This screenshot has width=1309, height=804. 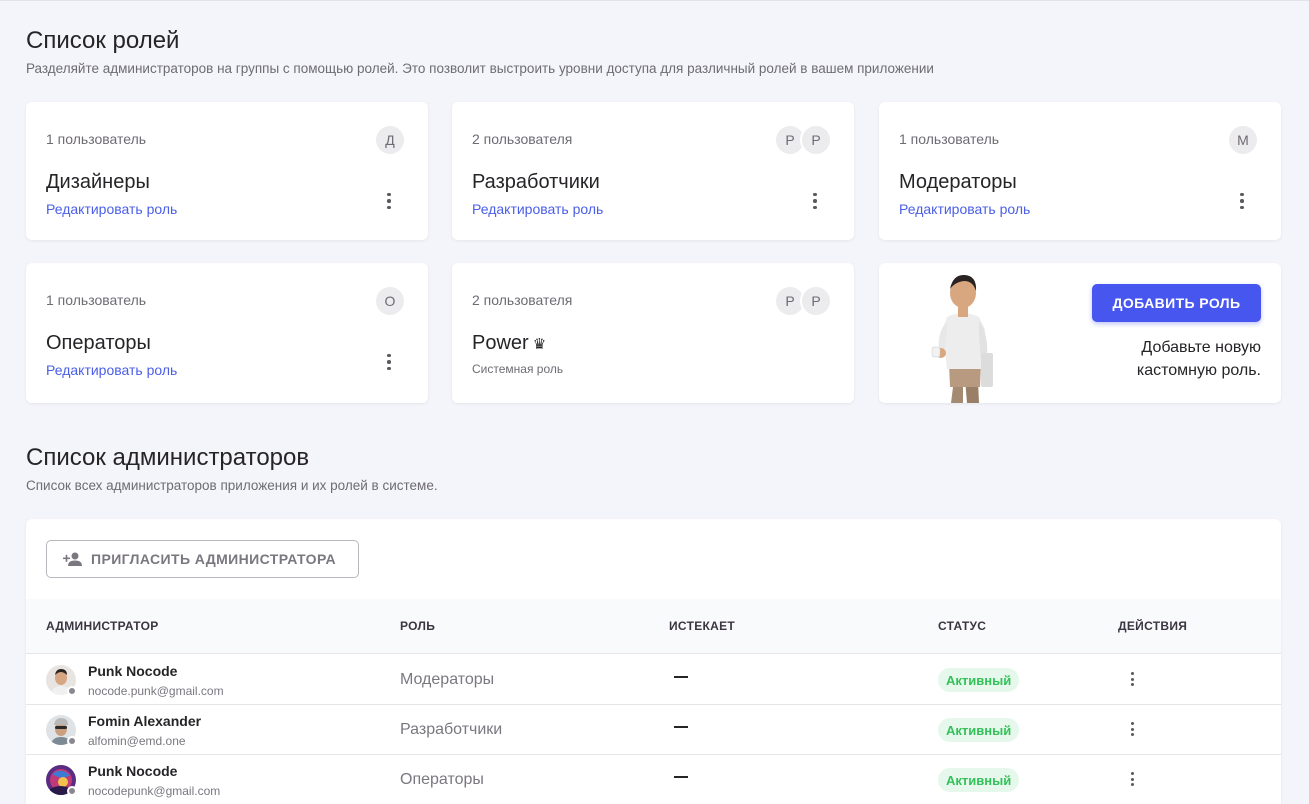 I want to click on role-name: Разработчики, so click(x=536, y=182).